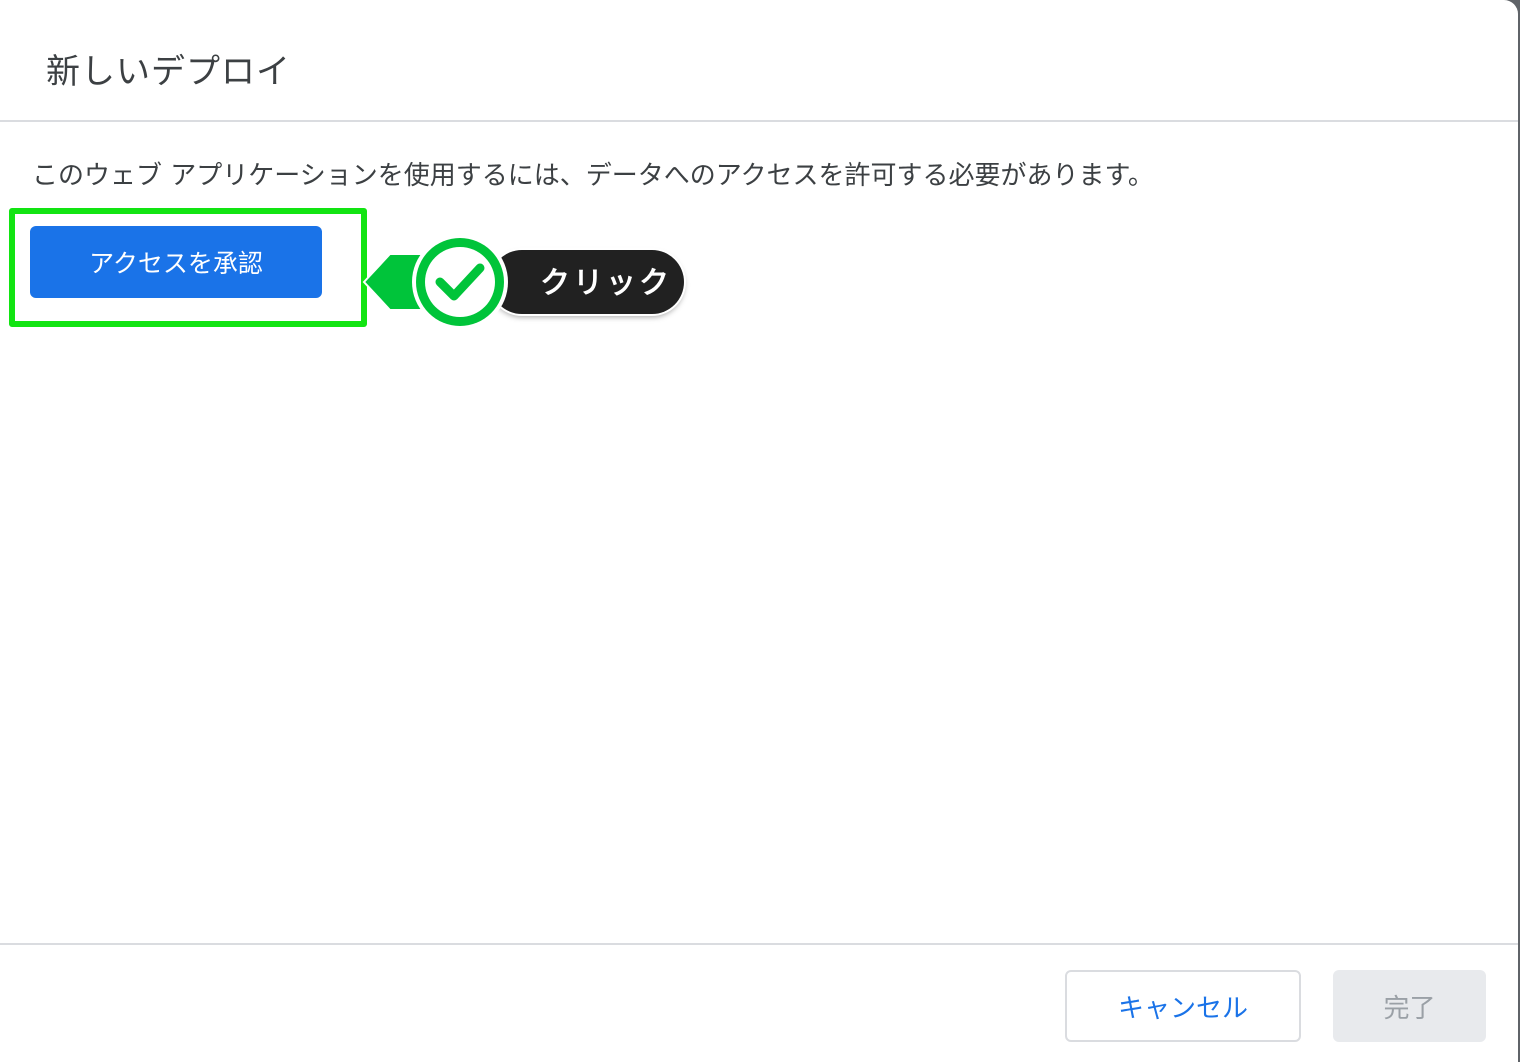 Image resolution: width=1520 pixels, height=1062 pixels. What do you see at coordinates (1409, 1006) in the screenshot?
I see `done-button: 完了` at bounding box center [1409, 1006].